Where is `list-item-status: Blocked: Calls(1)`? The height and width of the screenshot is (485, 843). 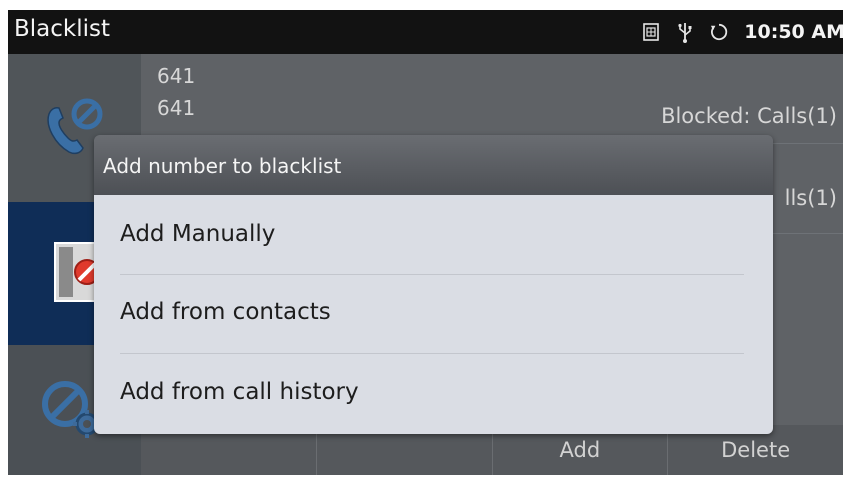 list-item-status: Blocked: Calls(1) is located at coordinates (749, 116).